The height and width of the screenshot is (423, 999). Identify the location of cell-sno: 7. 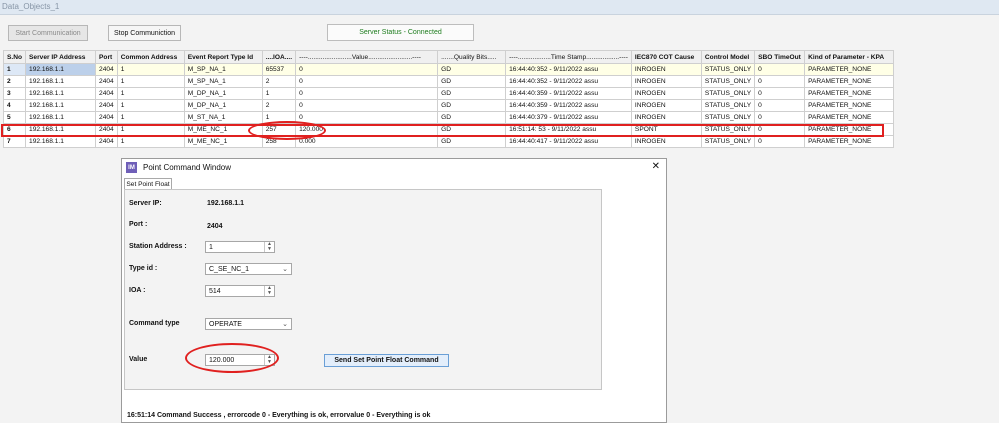
(14, 141).